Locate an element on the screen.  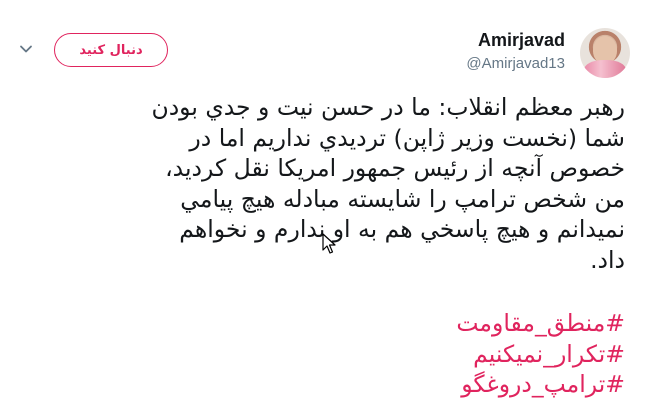
hashtag-link: #ترامپ_دروغگو is located at coordinates (540, 384).